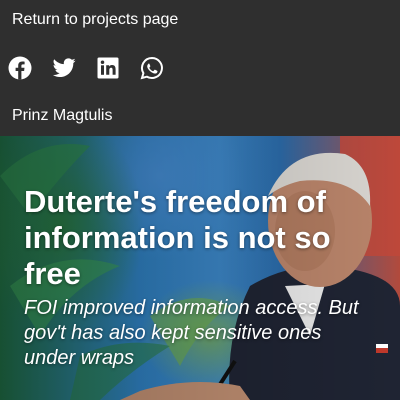 The width and height of the screenshot is (400, 400). I want to click on share-buttons, so click(96, 68).